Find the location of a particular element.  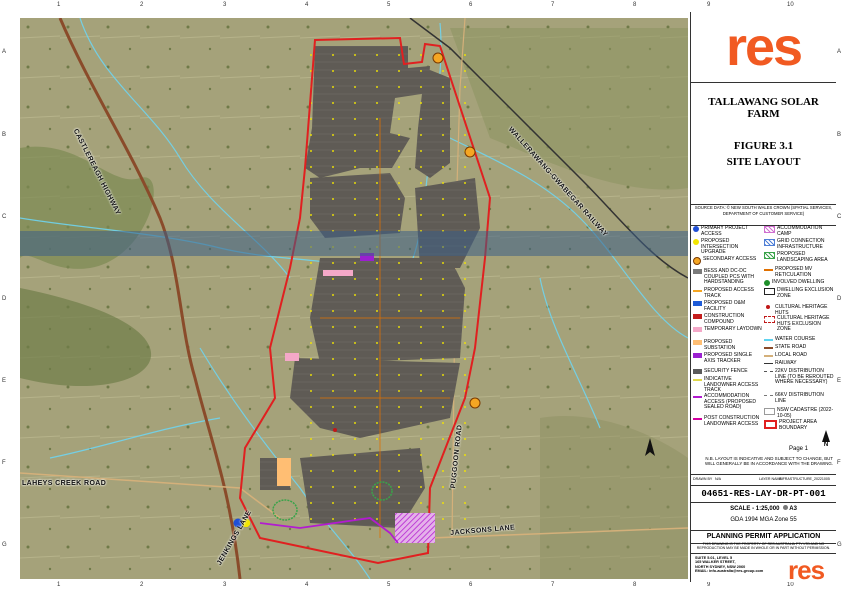

legend-label: CULTURAL HERITAGE HUTS EXCLUSION ZONE is located at coordinates (803, 324).